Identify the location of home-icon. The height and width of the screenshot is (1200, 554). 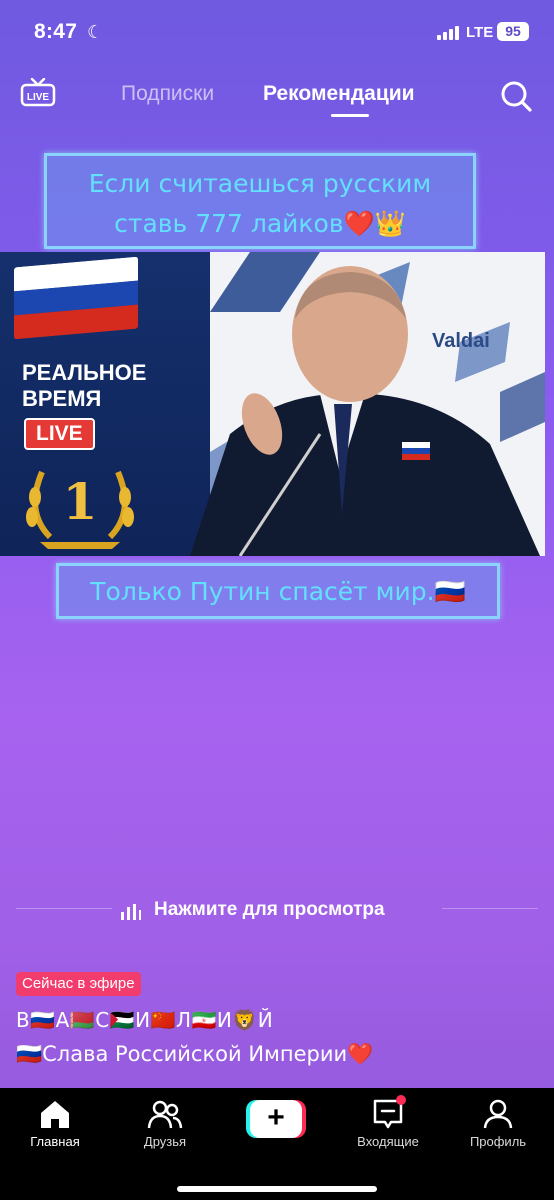
(55, 1114).